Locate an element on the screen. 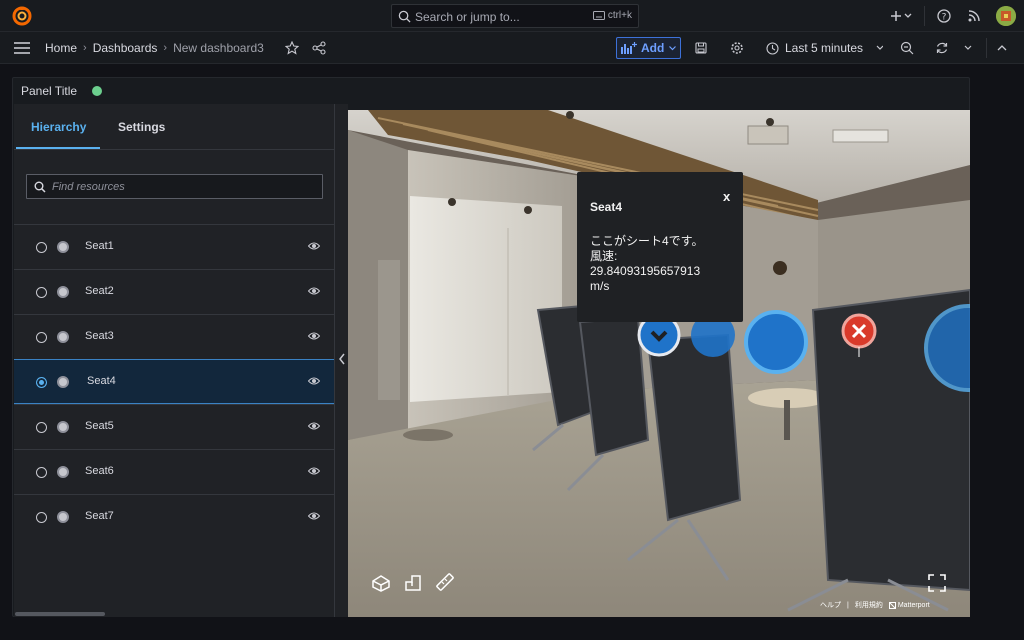  panel-status-indicator is located at coordinates (97, 91).